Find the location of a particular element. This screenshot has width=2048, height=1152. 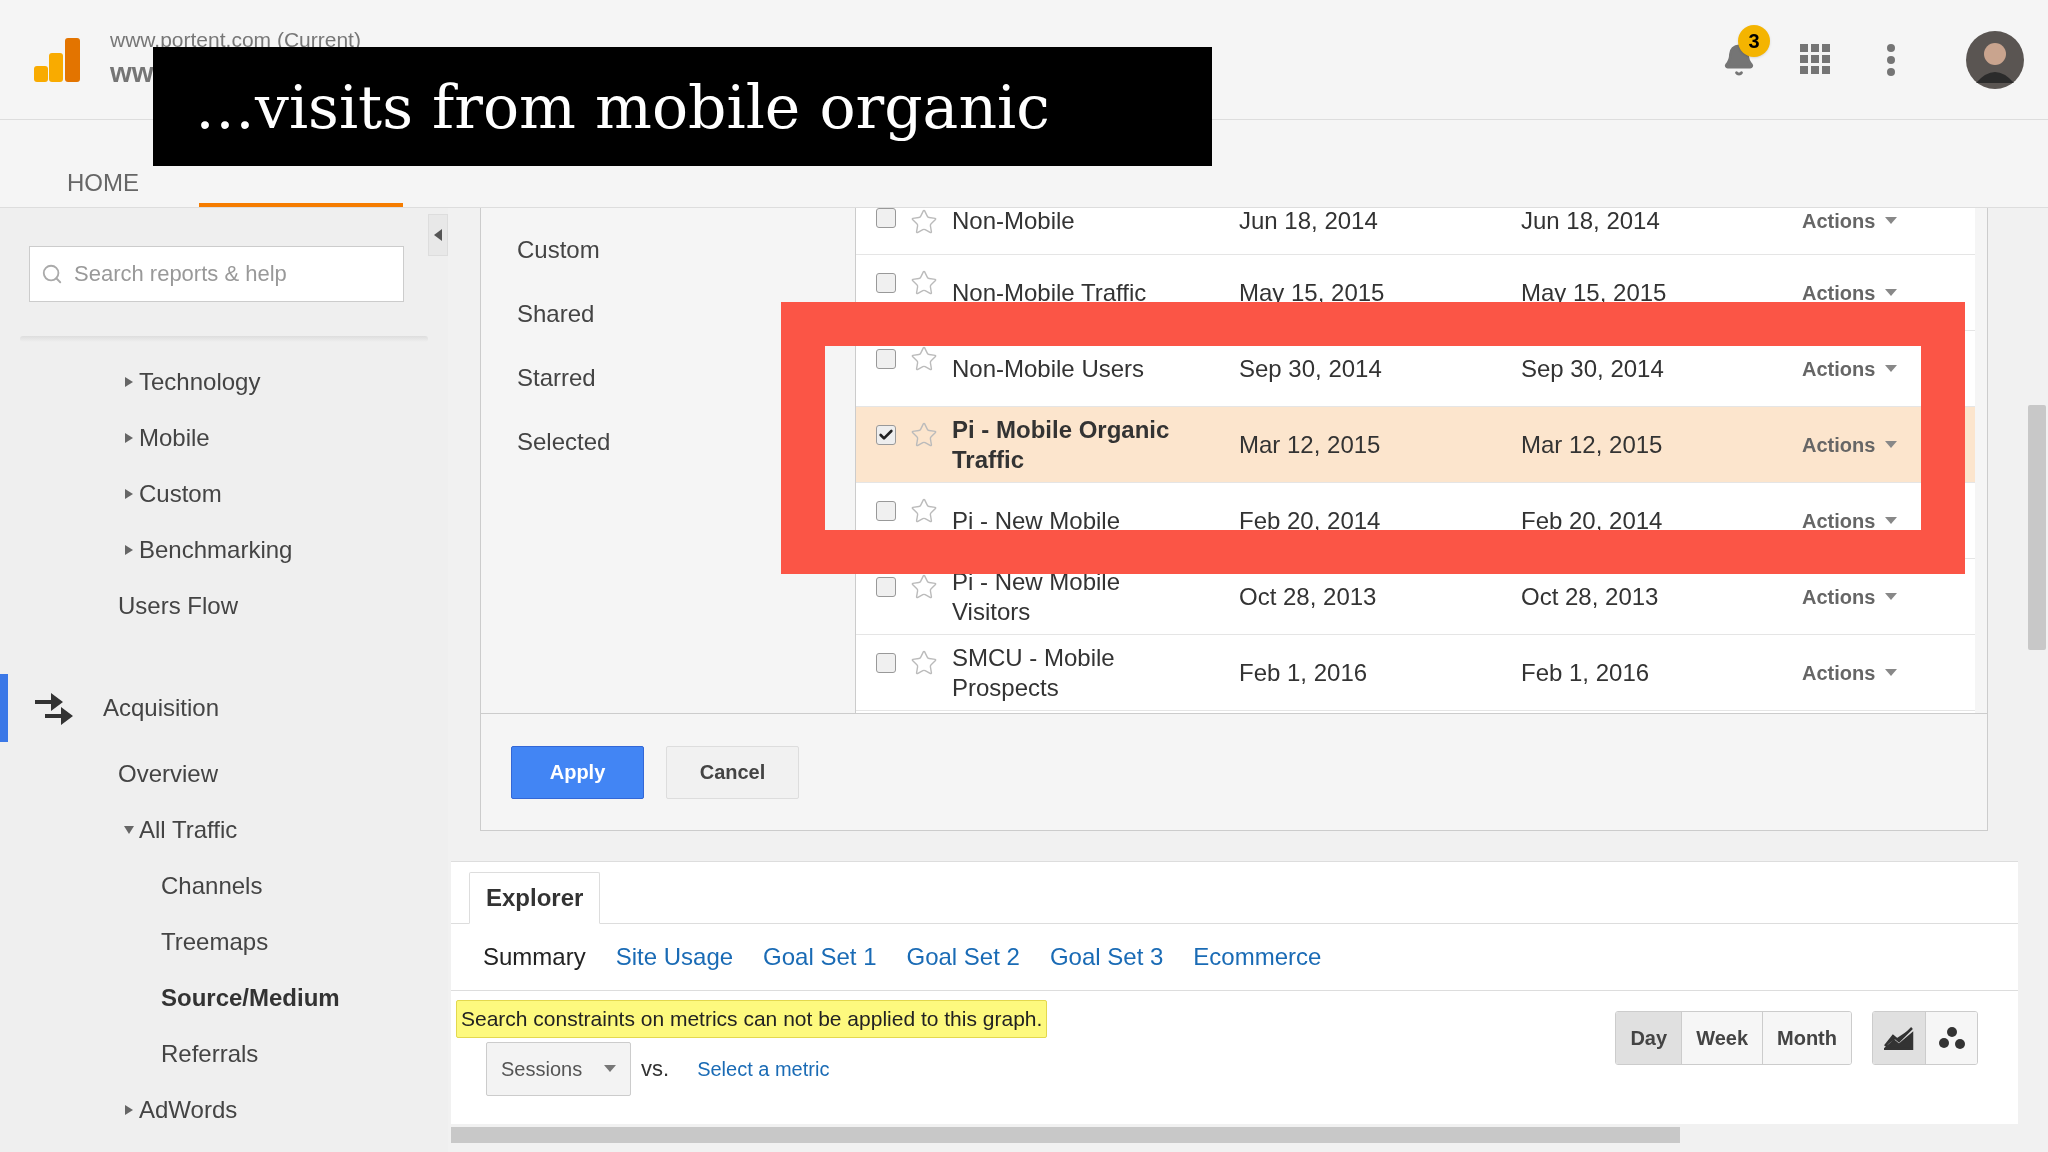

segment-row: Non-Mobile Jun 18, 2014 Jun 18, 2014 Actions is located at coordinates (1415, 231).